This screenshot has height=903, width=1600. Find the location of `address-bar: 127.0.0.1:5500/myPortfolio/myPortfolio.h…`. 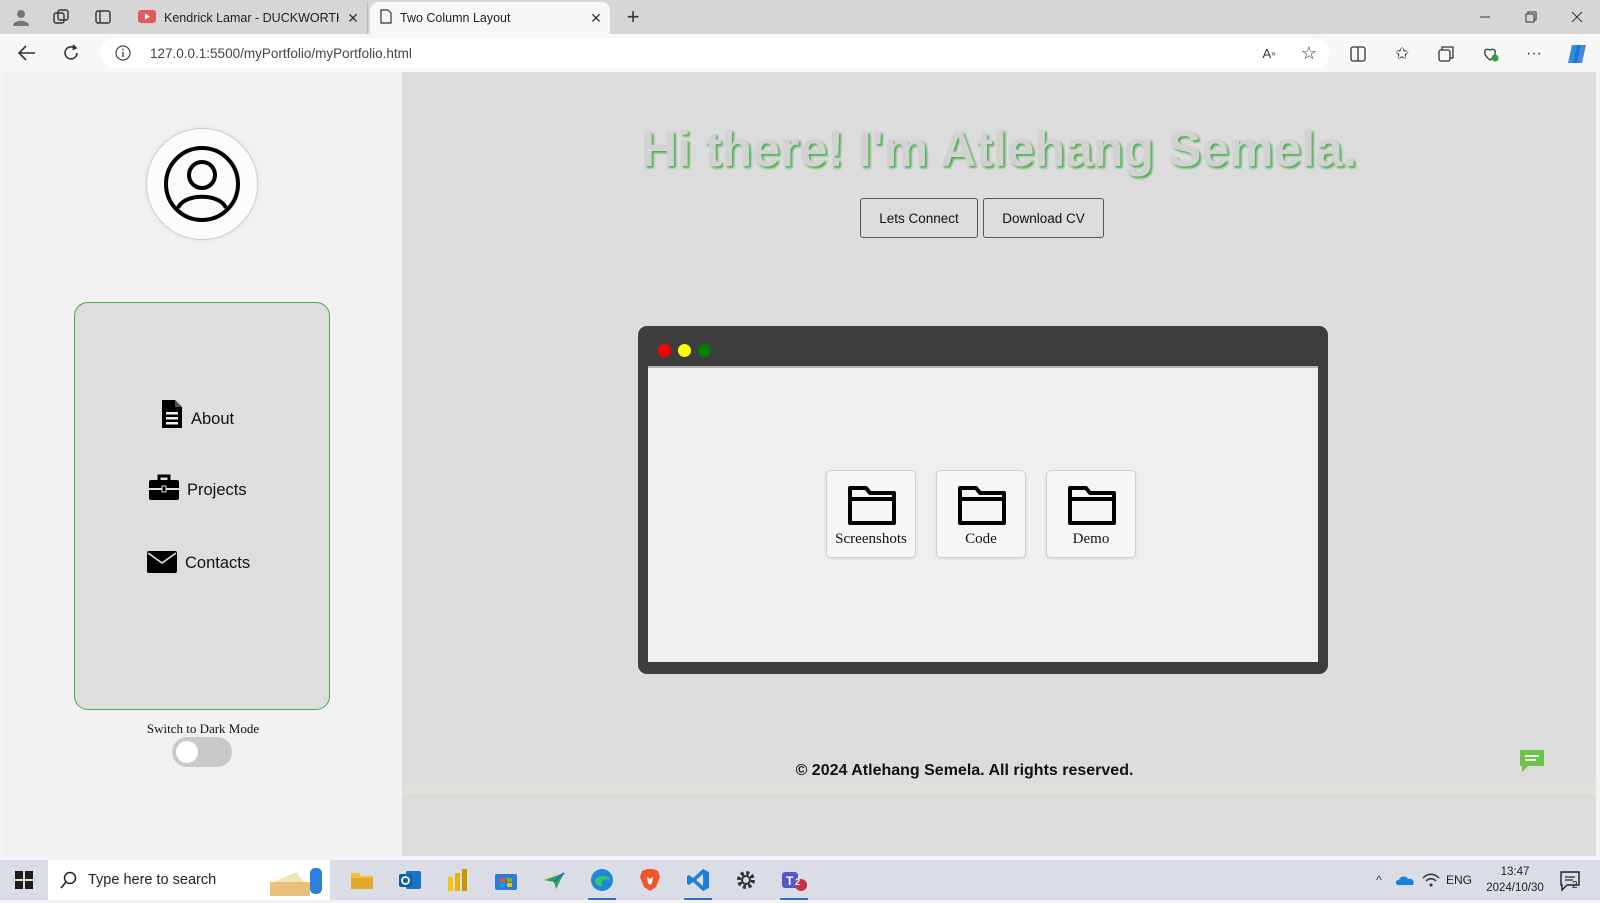

address-bar: 127.0.0.1:5500/myPortfolio/myPortfolio.h… is located at coordinates (800, 53).